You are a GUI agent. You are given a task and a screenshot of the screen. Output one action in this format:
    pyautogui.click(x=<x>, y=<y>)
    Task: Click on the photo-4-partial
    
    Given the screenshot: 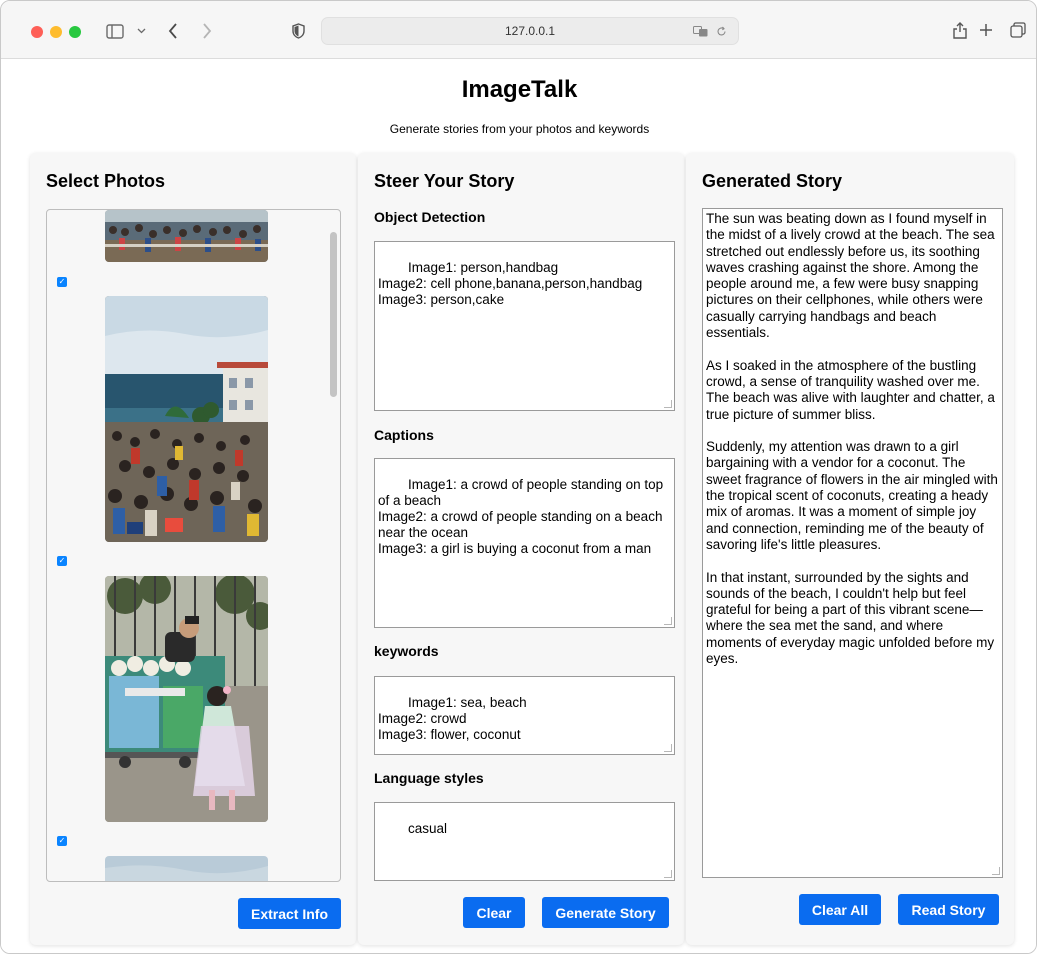 What is the action you would take?
    pyautogui.click(x=186, y=868)
    